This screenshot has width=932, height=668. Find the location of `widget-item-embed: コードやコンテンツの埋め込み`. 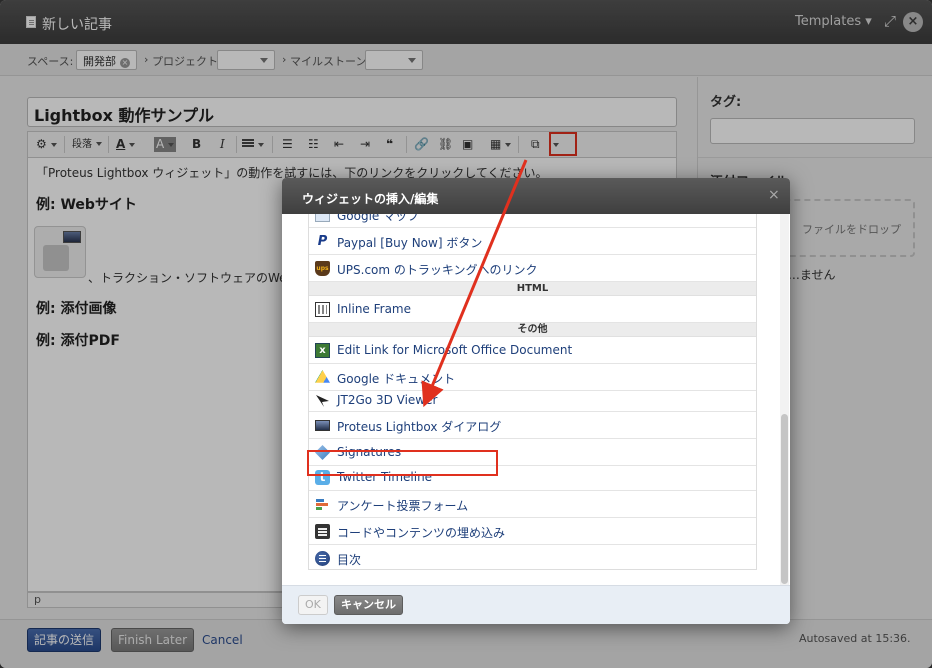

widget-item-embed: コードやコンテンツの埋め込み is located at coordinates (532, 531).